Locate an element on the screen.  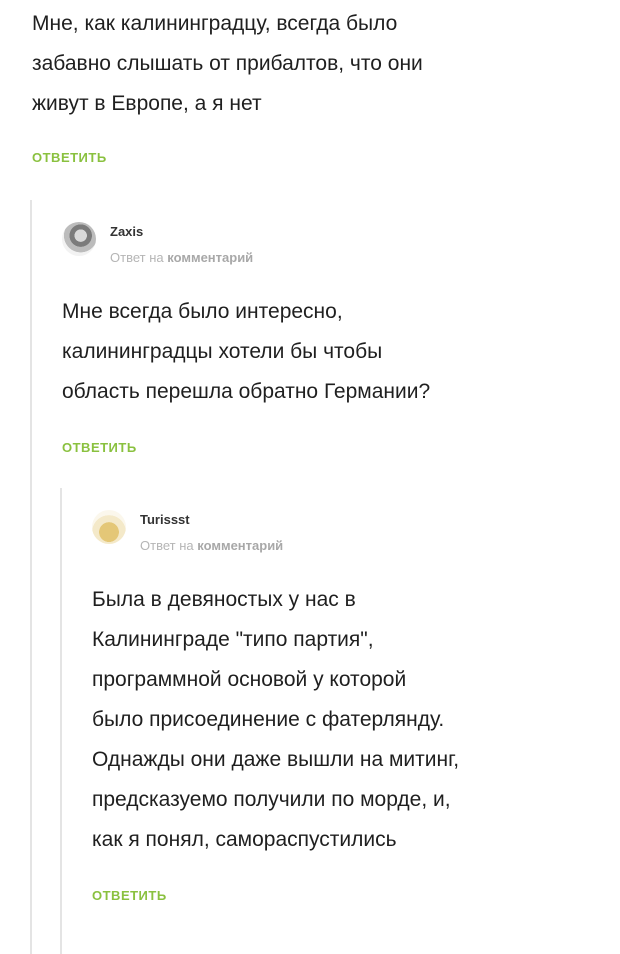
username: Zaxis is located at coordinates (126, 231).